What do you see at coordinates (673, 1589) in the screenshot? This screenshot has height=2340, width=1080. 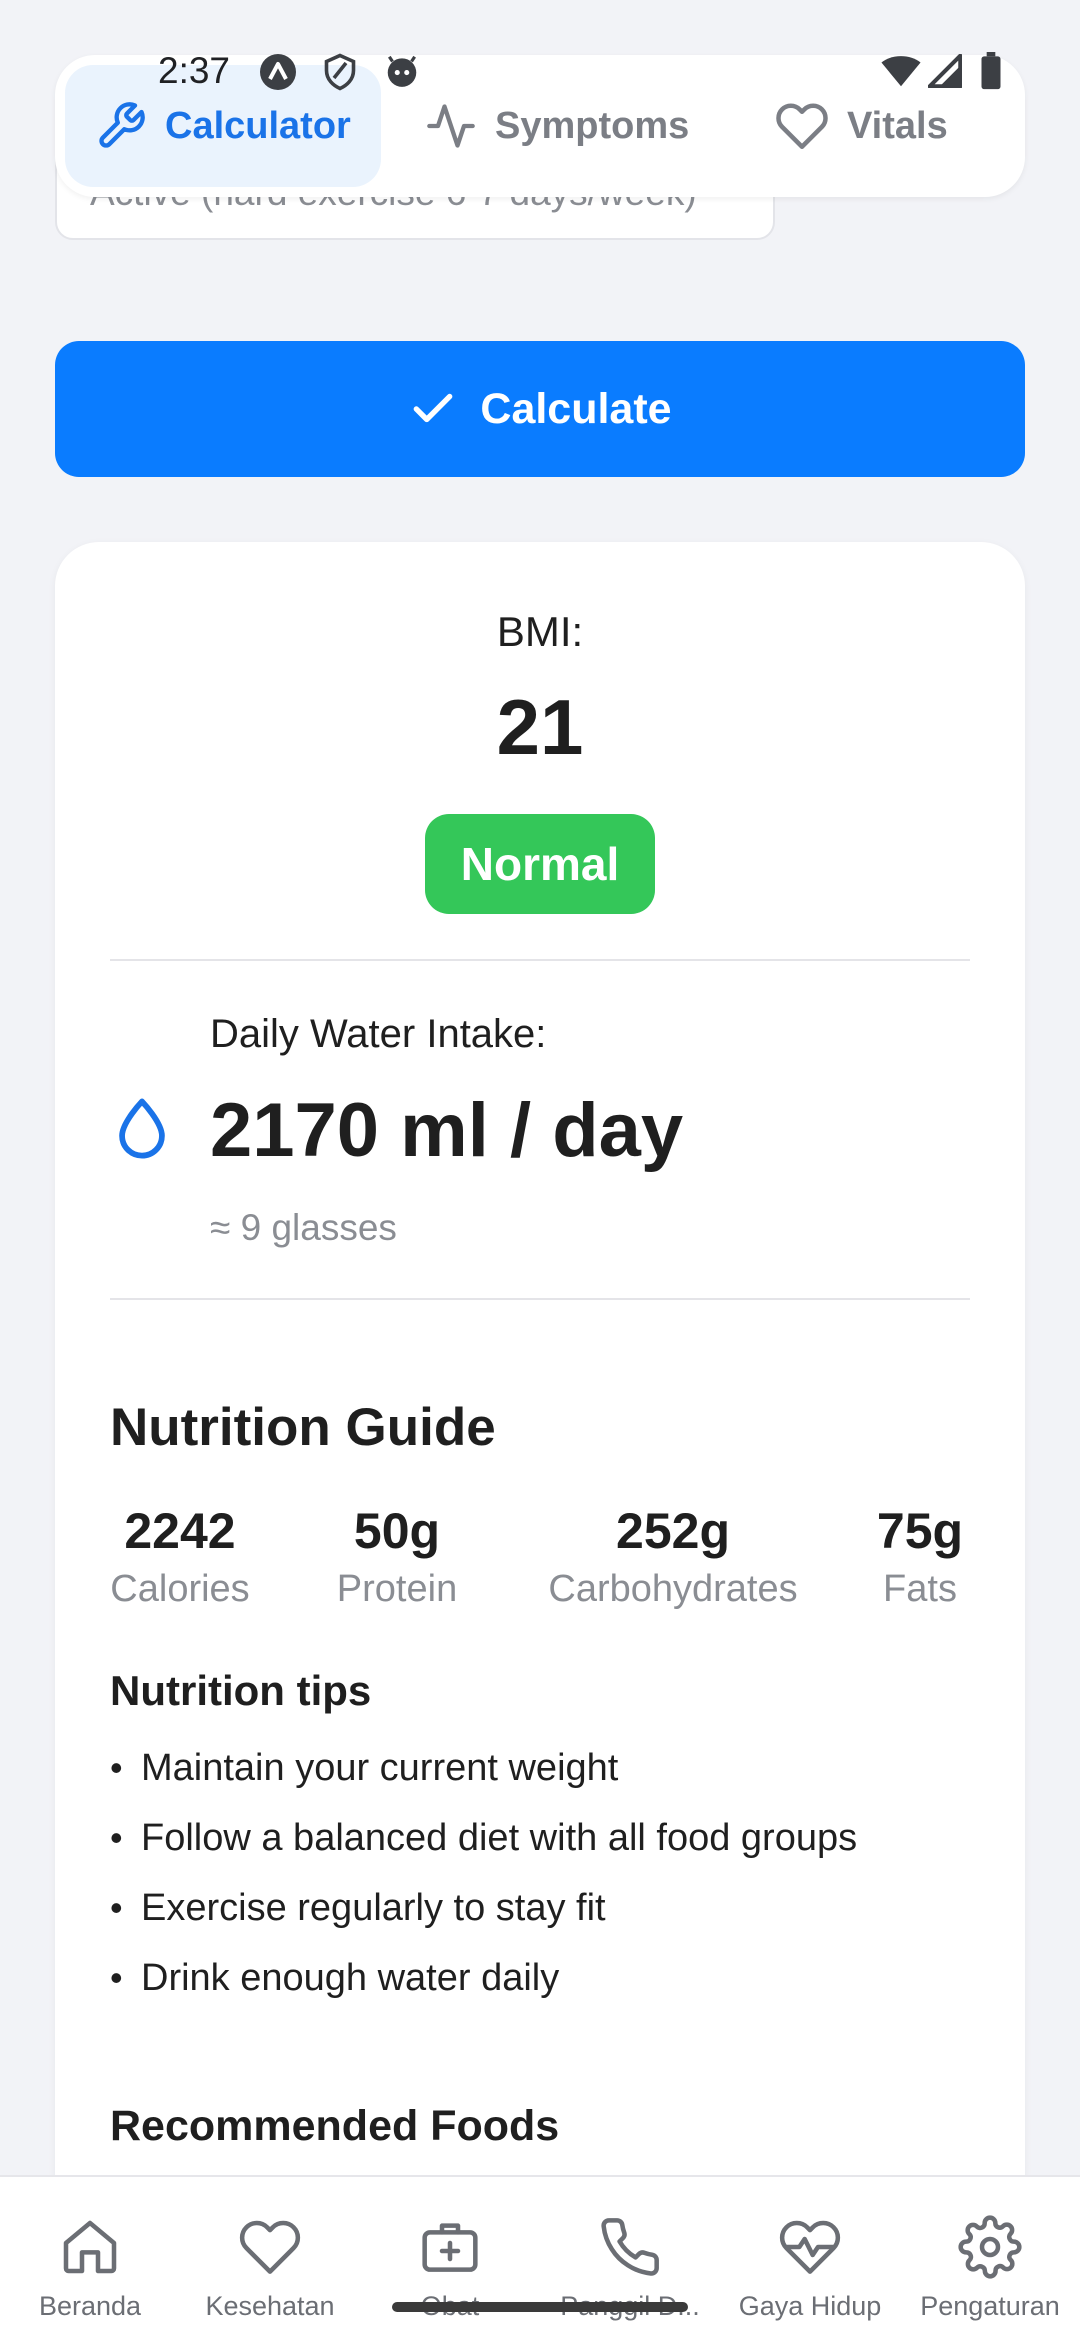 I see `macro-label: Carbohydrates` at bounding box center [673, 1589].